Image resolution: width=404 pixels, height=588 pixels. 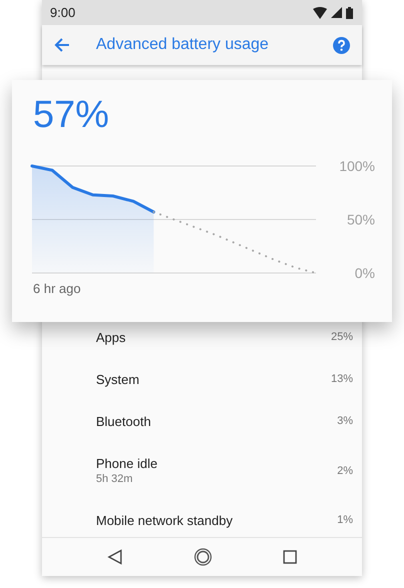 I want to click on usage-name: Mobile network standby, so click(x=164, y=520).